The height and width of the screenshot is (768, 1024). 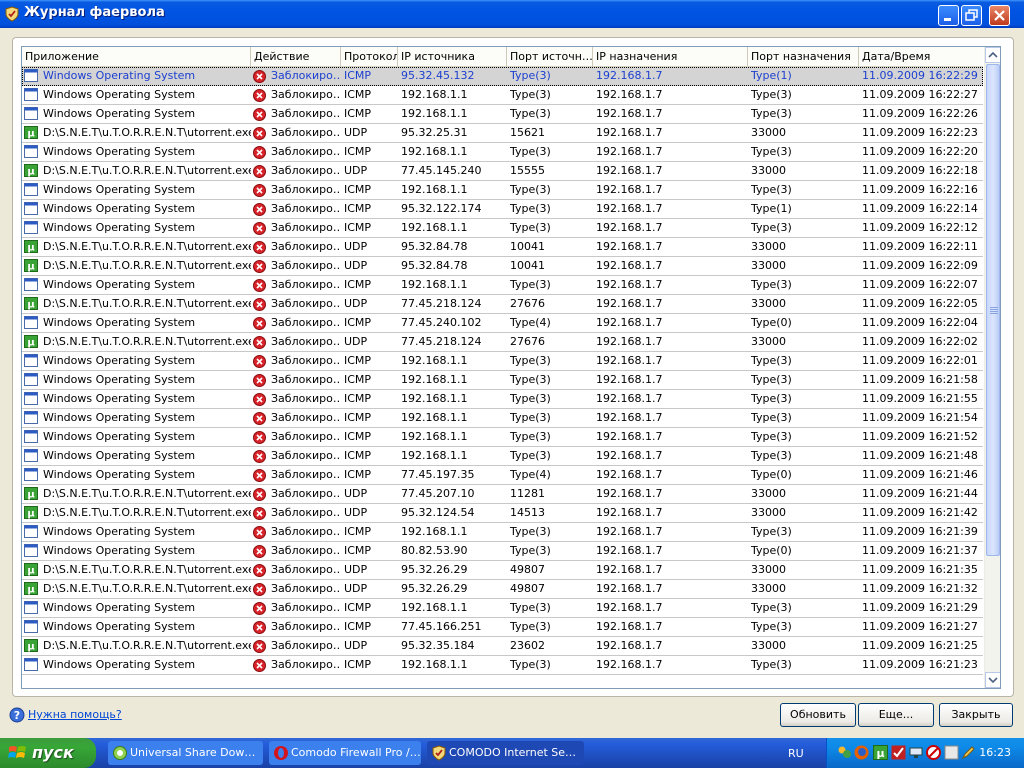 I want to click on messenger-icon, so click(x=844, y=752).